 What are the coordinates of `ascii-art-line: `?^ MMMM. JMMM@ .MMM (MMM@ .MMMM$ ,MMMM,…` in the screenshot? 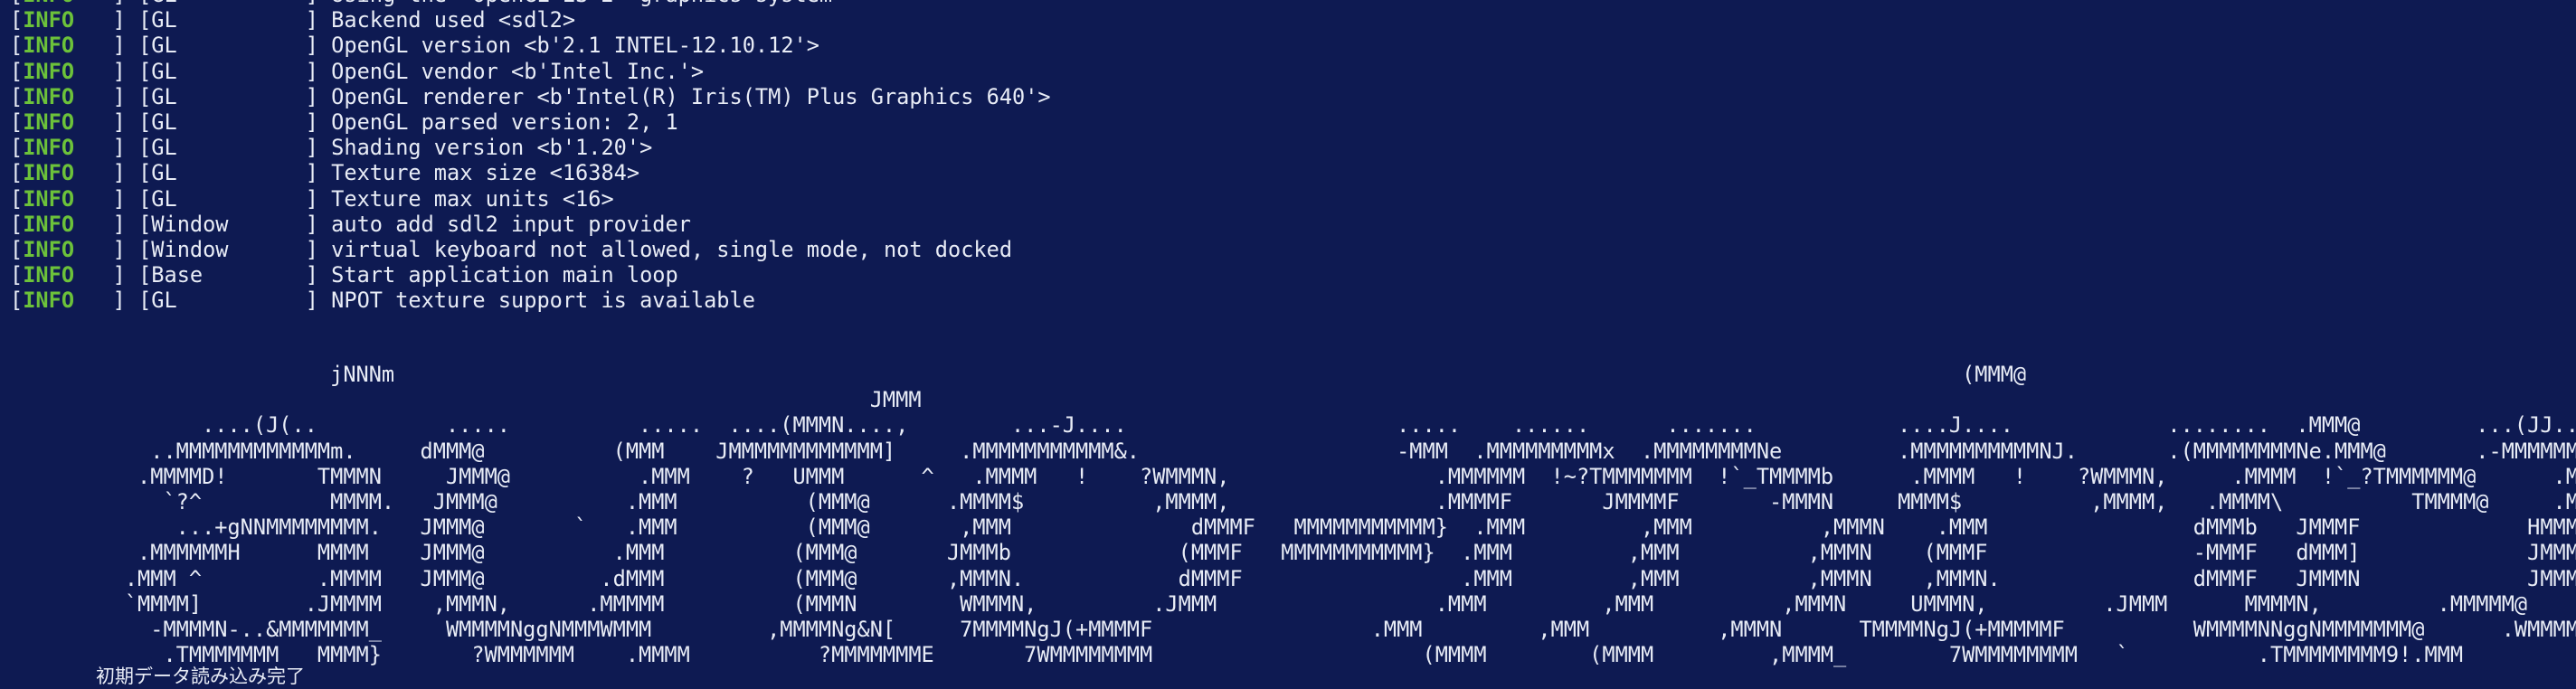 It's located at (1293, 501).